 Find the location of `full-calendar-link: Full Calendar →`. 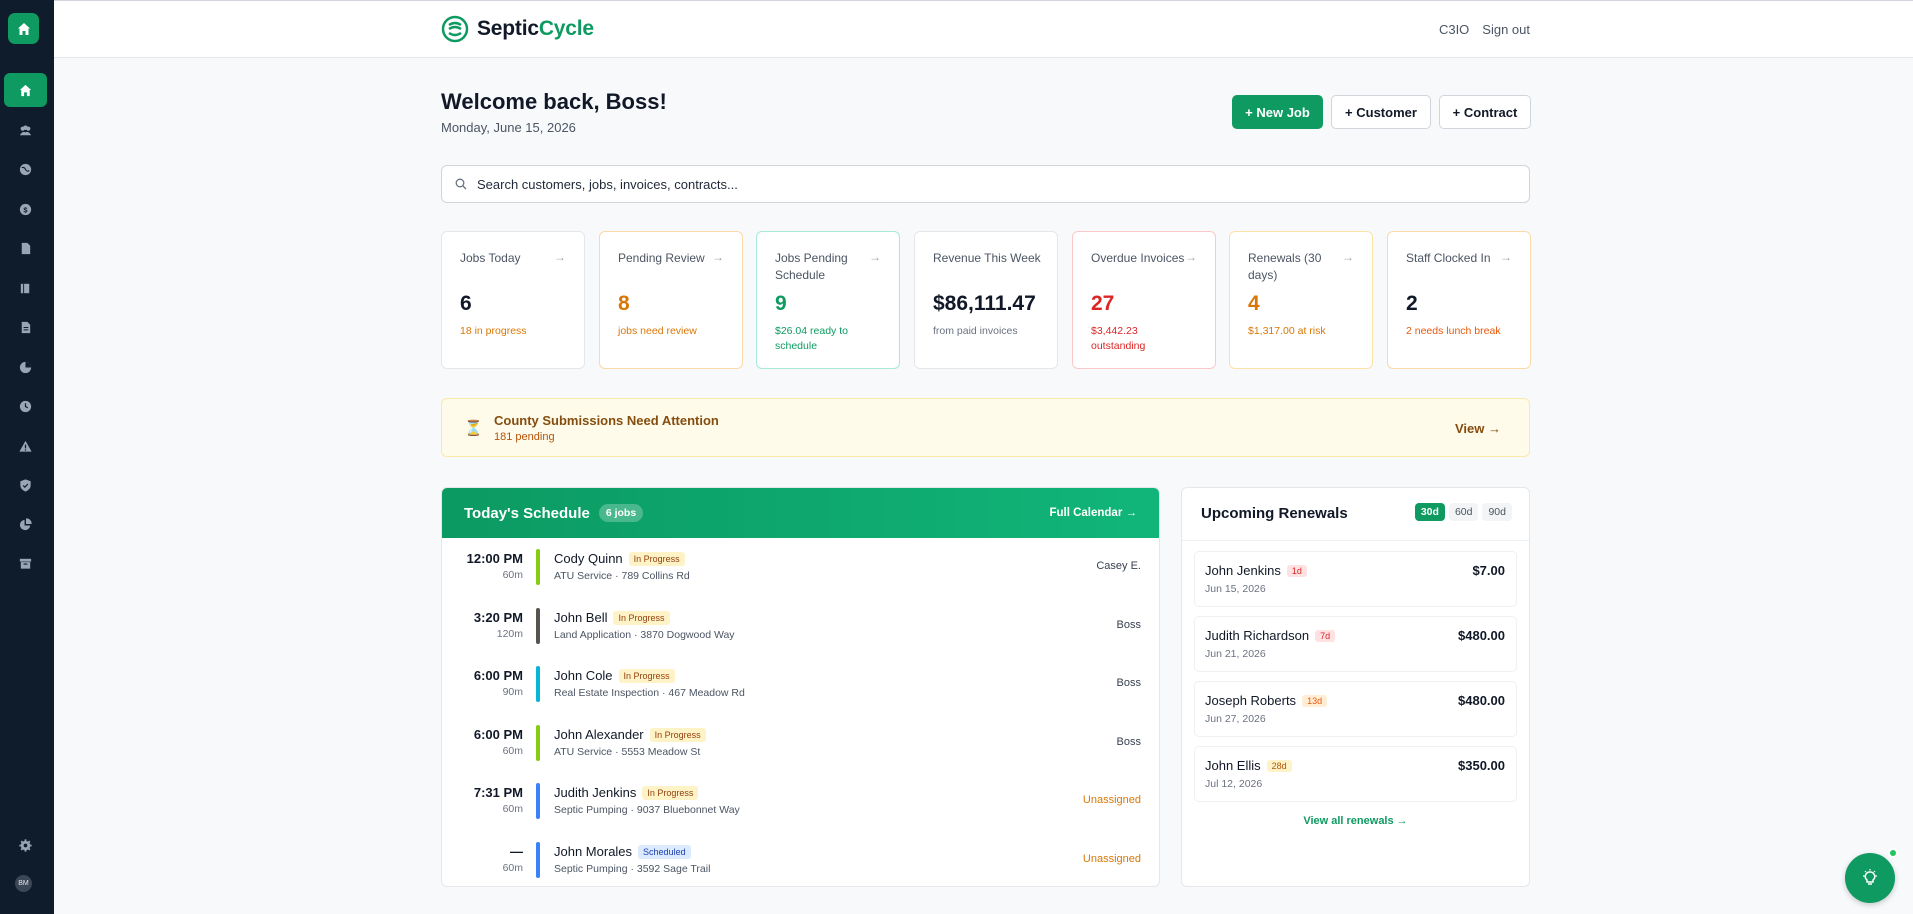

full-calendar-link: Full Calendar → is located at coordinates (1093, 513).